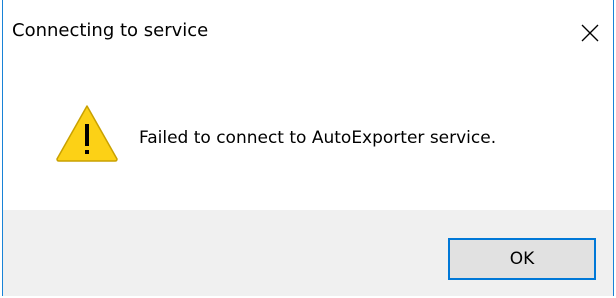 This screenshot has width=616, height=298. I want to click on close-button, so click(590, 33).